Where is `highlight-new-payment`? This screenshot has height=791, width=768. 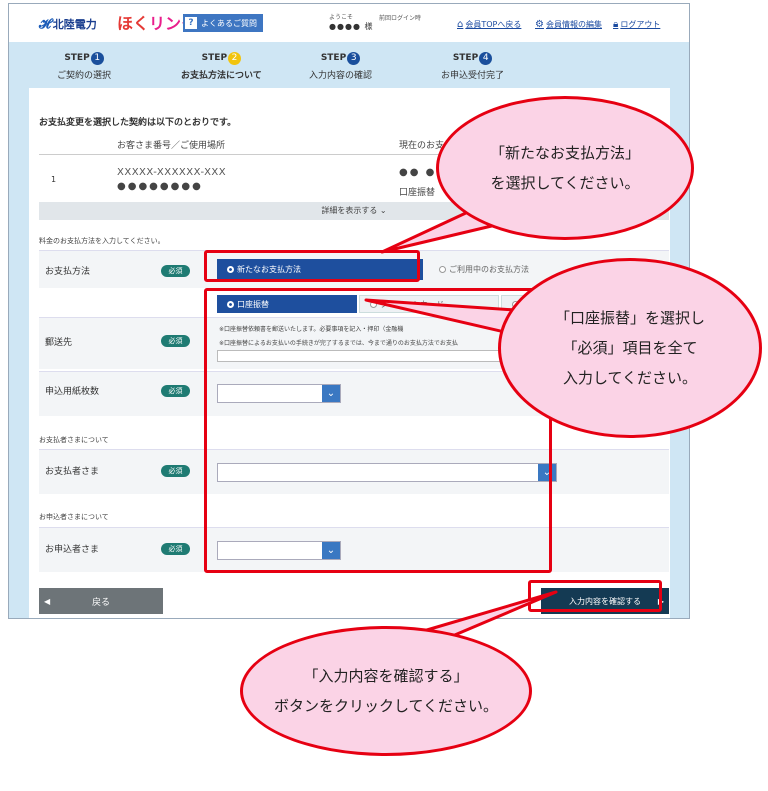
highlight-new-payment is located at coordinates (312, 266).